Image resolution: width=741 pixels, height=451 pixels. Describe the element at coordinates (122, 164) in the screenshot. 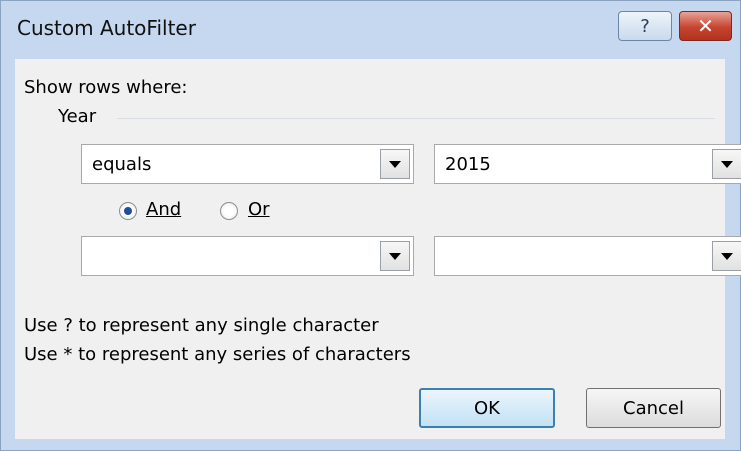

I see `operator1-value: equals` at that location.